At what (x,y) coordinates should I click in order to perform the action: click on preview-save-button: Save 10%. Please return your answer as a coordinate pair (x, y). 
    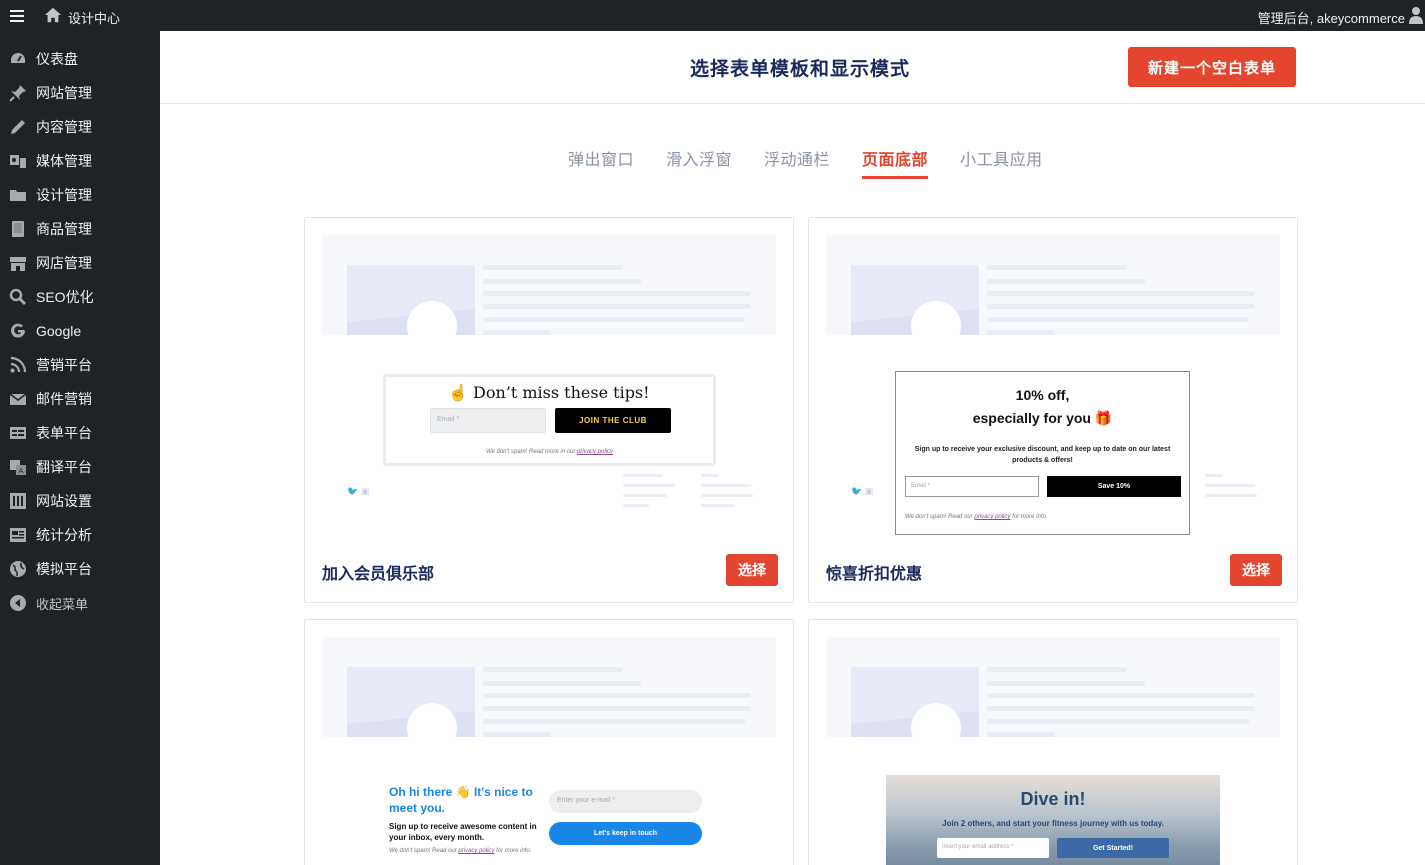
    Looking at the image, I should click on (1114, 486).